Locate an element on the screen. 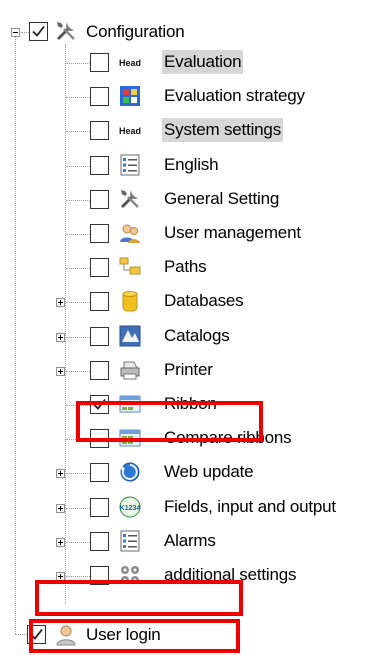 Image resolution: width=387 pixels, height=655 pixels. tree-node-label: Evaluation is located at coordinates (203, 62).